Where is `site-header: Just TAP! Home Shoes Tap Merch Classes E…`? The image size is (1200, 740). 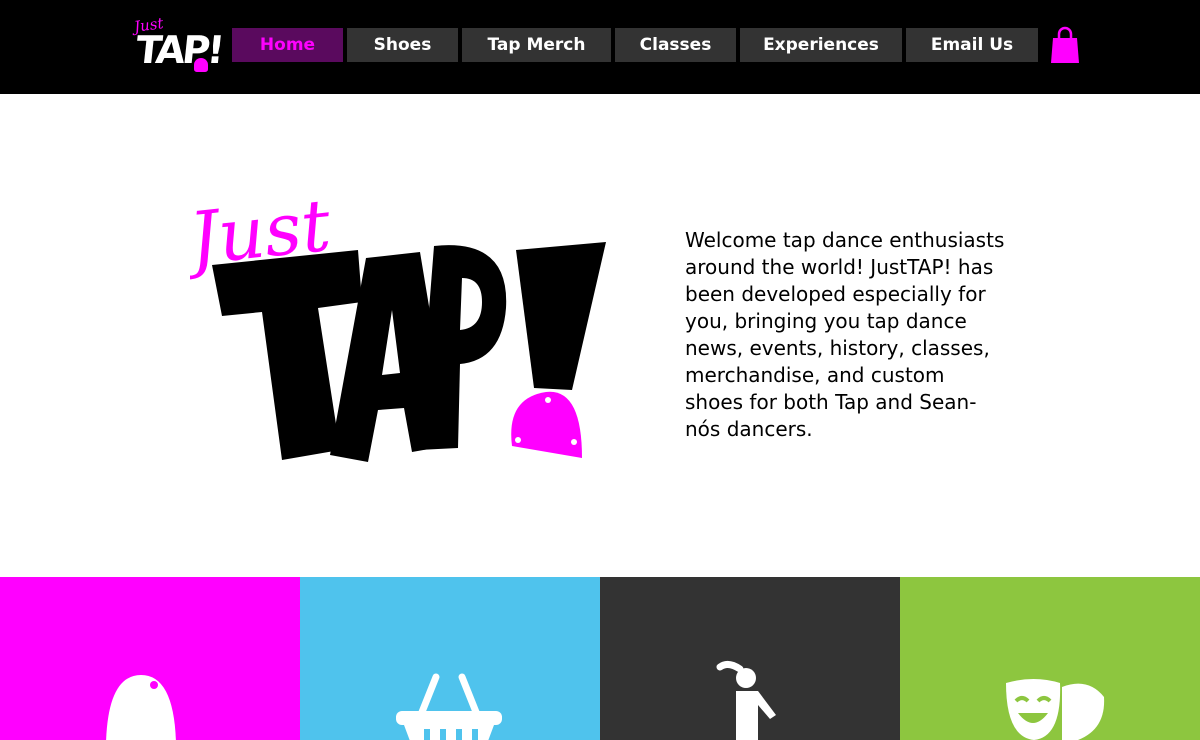
site-header: Just TAP! Home Shoes Tap Merch Classes E… is located at coordinates (600, 47).